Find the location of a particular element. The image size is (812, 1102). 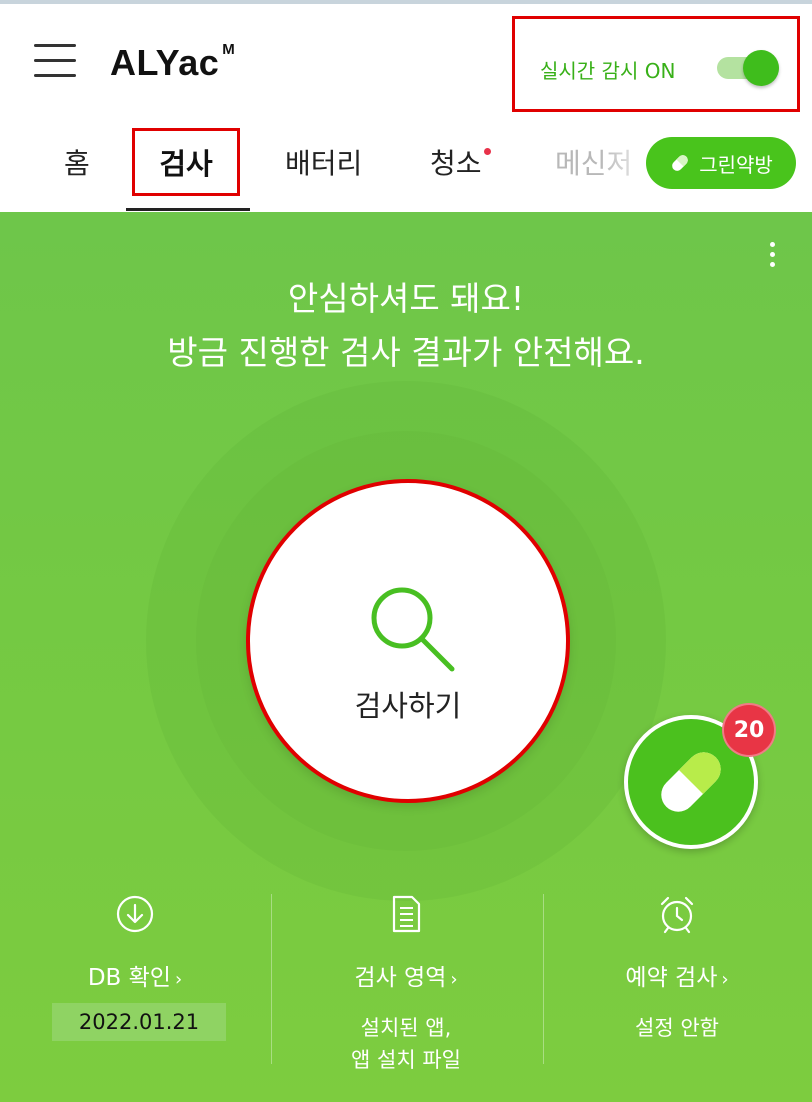

tab-scan: 검사 is located at coordinates (186, 162).